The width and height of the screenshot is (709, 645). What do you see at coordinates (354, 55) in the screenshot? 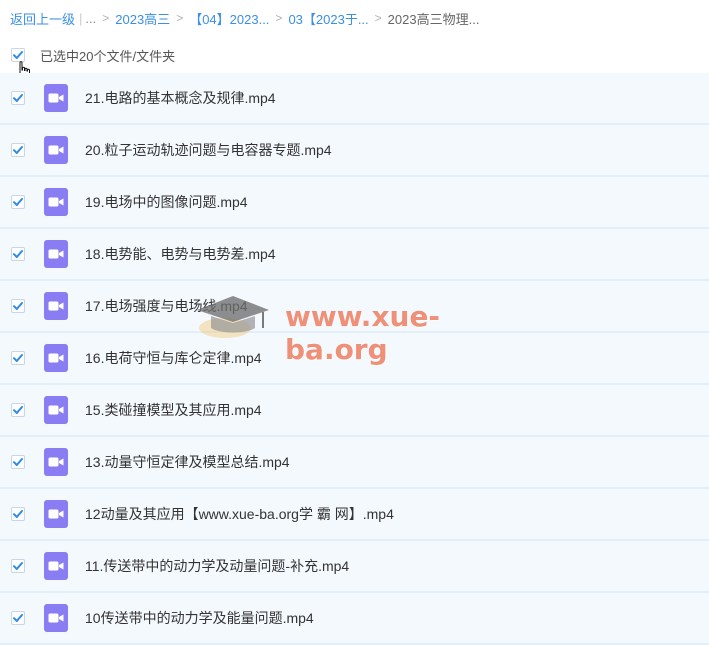
I see `select-all-bar: 已选中20个文件/文件夹` at bounding box center [354, 55].